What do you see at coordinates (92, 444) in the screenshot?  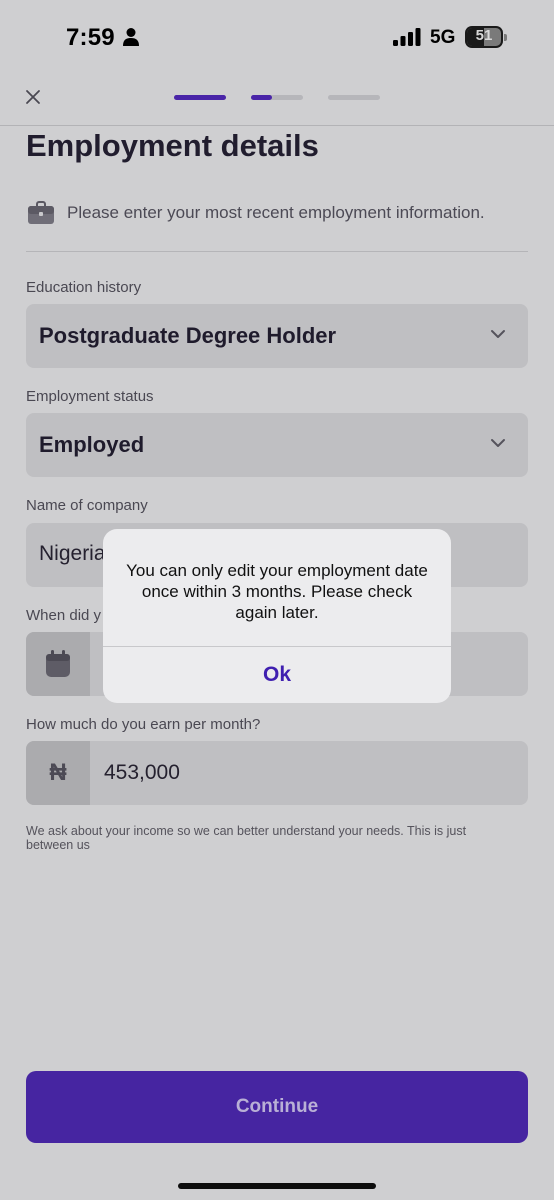 I see `employment-status-value: Employed` at bounding box center [92, 444].